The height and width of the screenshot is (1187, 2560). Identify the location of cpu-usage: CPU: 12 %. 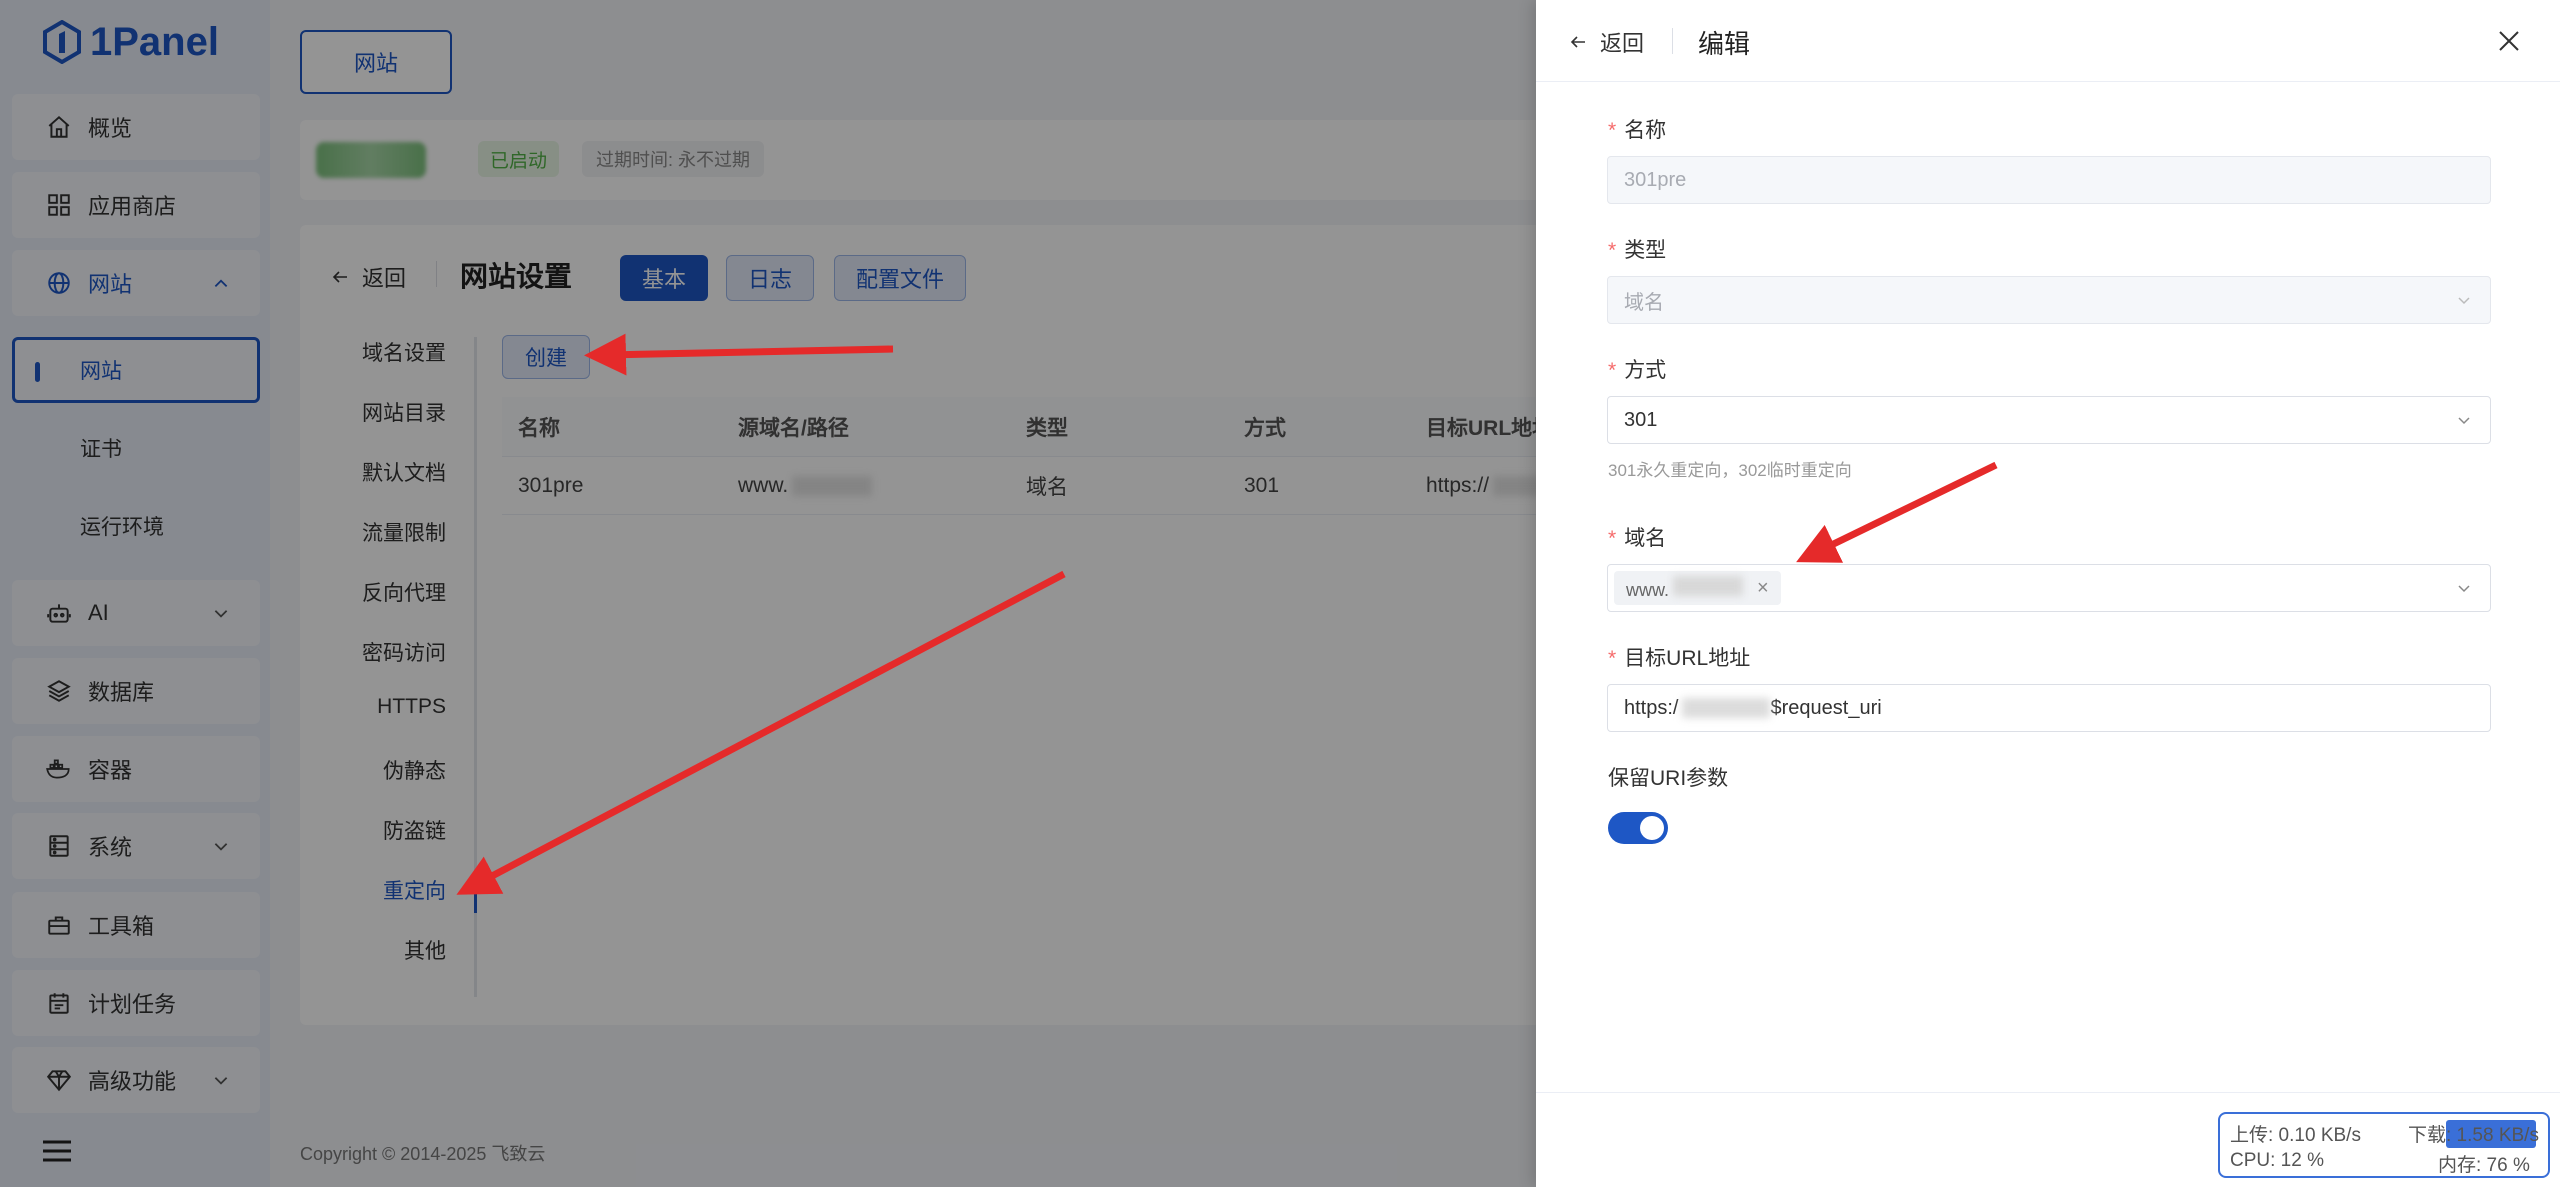
(2277, 1160).